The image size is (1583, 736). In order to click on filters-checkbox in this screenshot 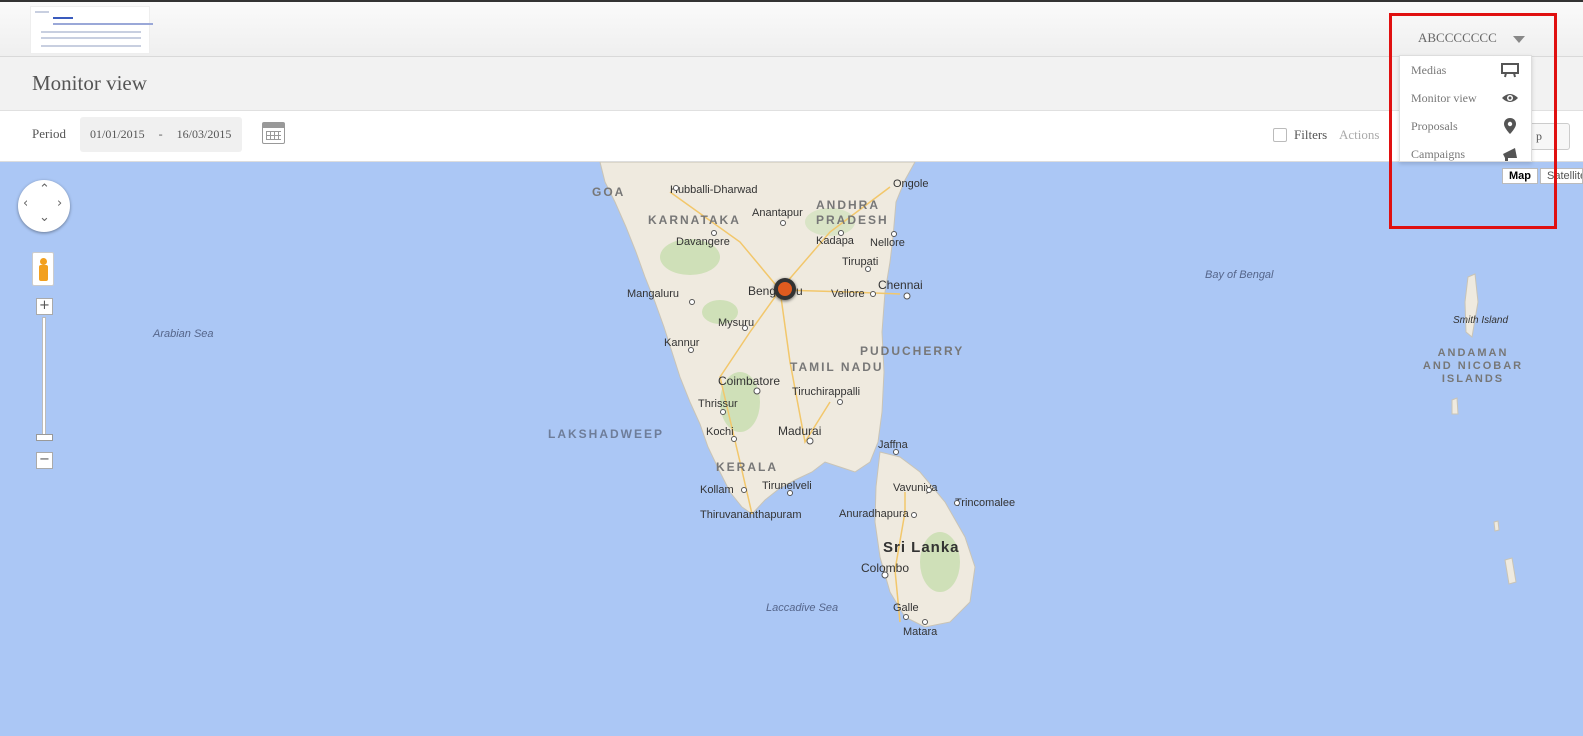, I will do `click(1280, 135)`.